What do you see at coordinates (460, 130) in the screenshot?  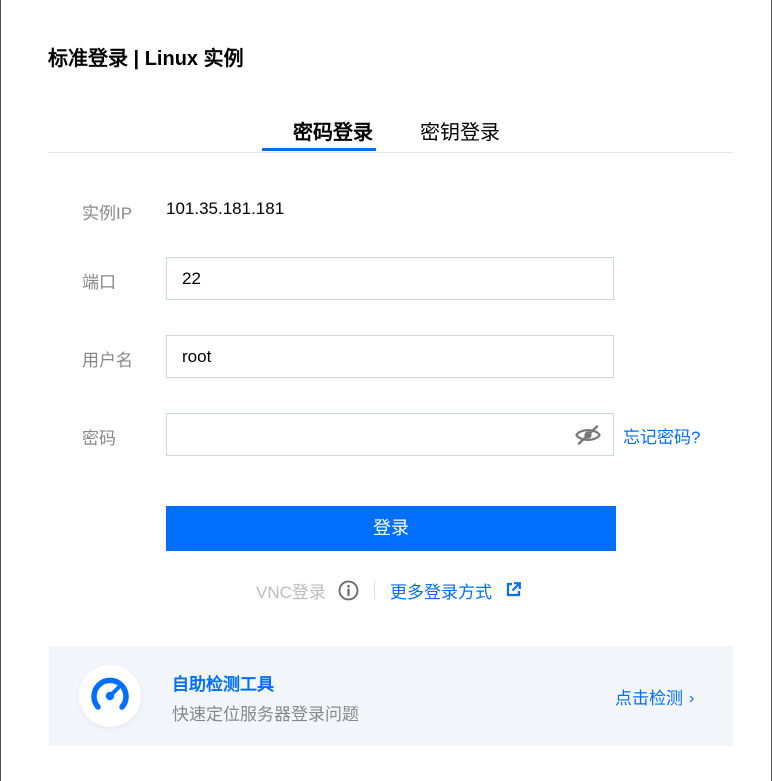 I see `tab-key-login: 密钥登录` at bounding box center [460, 130].